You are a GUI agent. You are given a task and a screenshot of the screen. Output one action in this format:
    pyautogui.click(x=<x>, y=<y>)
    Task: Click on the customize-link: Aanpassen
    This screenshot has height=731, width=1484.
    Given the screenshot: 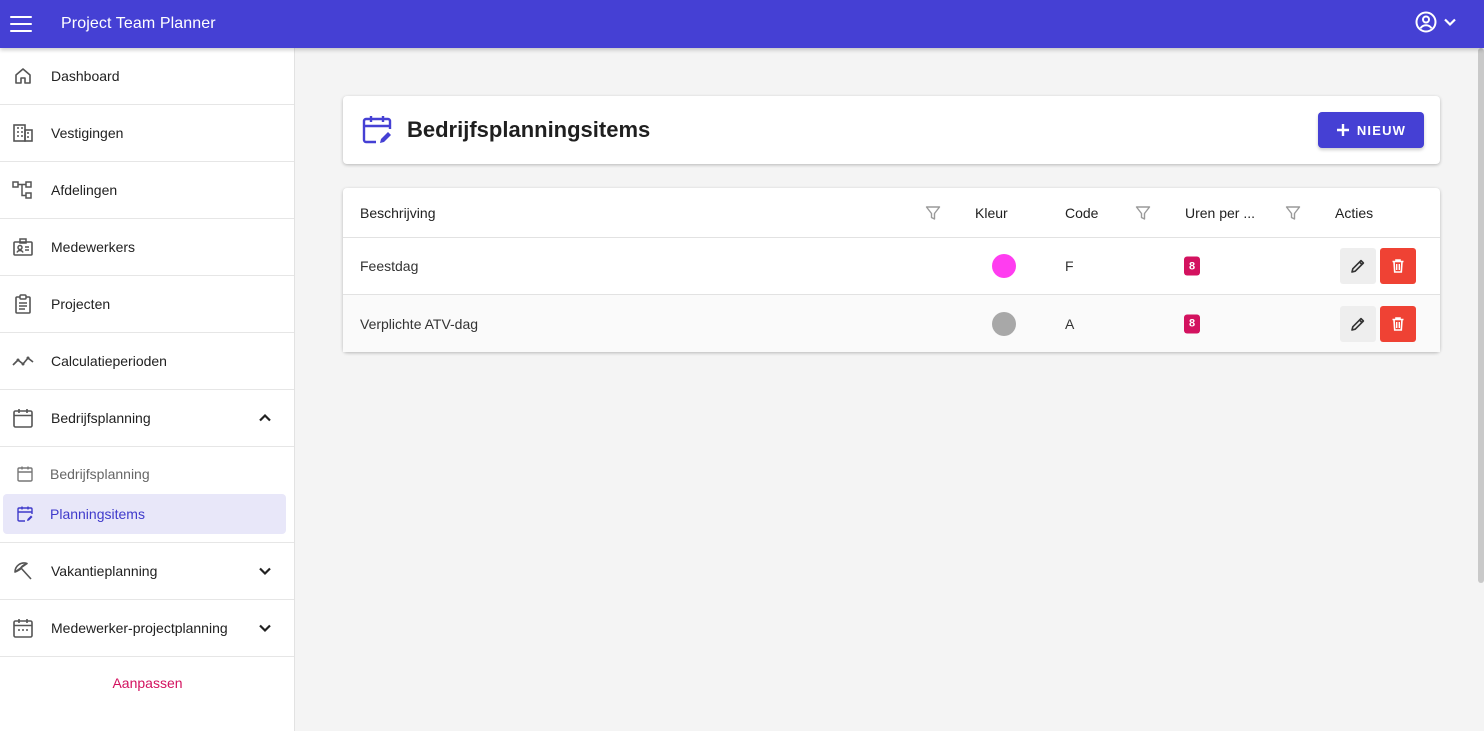 What is the action you would take?
    pyautogui.click(x=147, y=683)
    